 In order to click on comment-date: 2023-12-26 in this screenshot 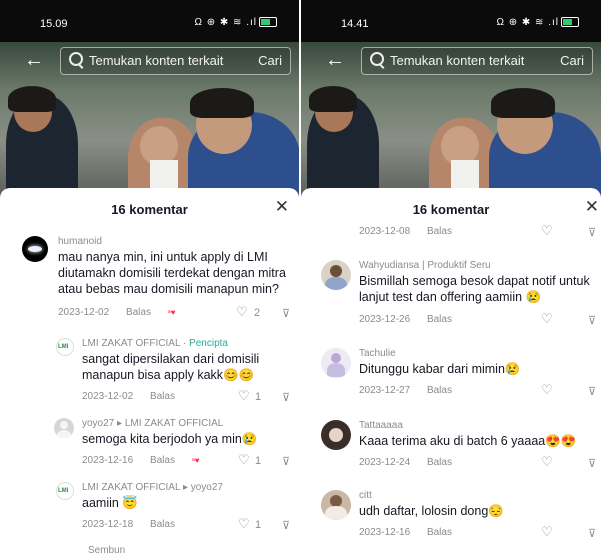, I will do `click(385, 319)`.